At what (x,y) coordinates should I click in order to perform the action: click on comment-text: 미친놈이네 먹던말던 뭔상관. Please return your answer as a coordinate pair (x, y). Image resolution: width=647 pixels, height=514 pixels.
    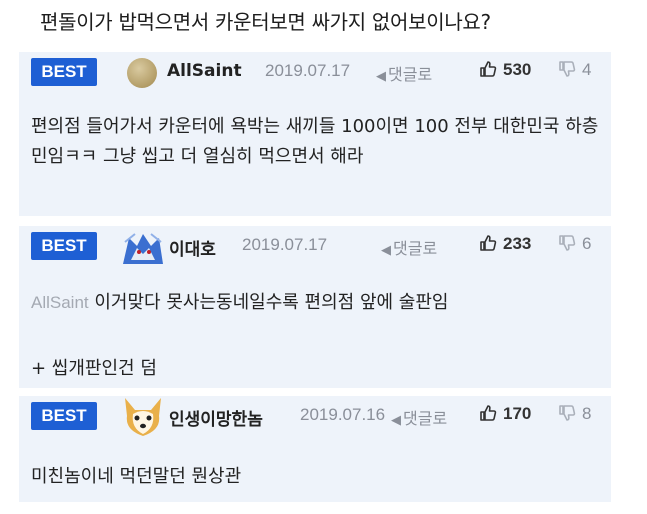
    Looking at the image, I should click on (136, 476).